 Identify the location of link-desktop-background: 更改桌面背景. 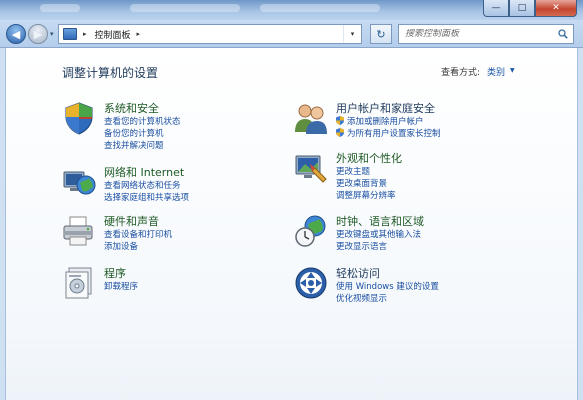
(366, 184).